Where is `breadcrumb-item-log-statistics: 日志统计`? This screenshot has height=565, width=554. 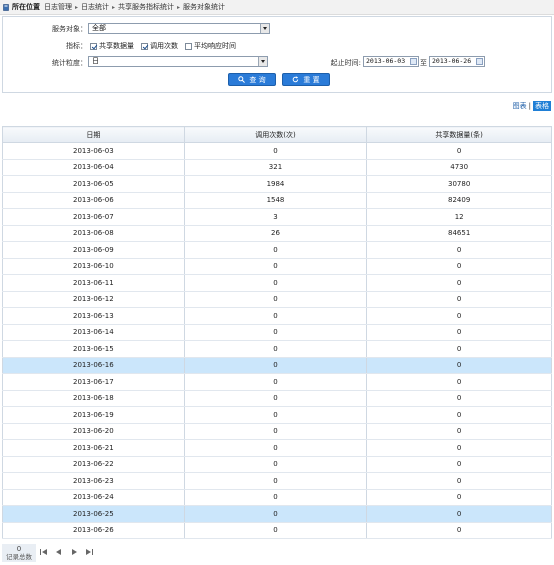 breadcrumb-item-log-statistics: 日志统计 is located at coordinates (95, 7).